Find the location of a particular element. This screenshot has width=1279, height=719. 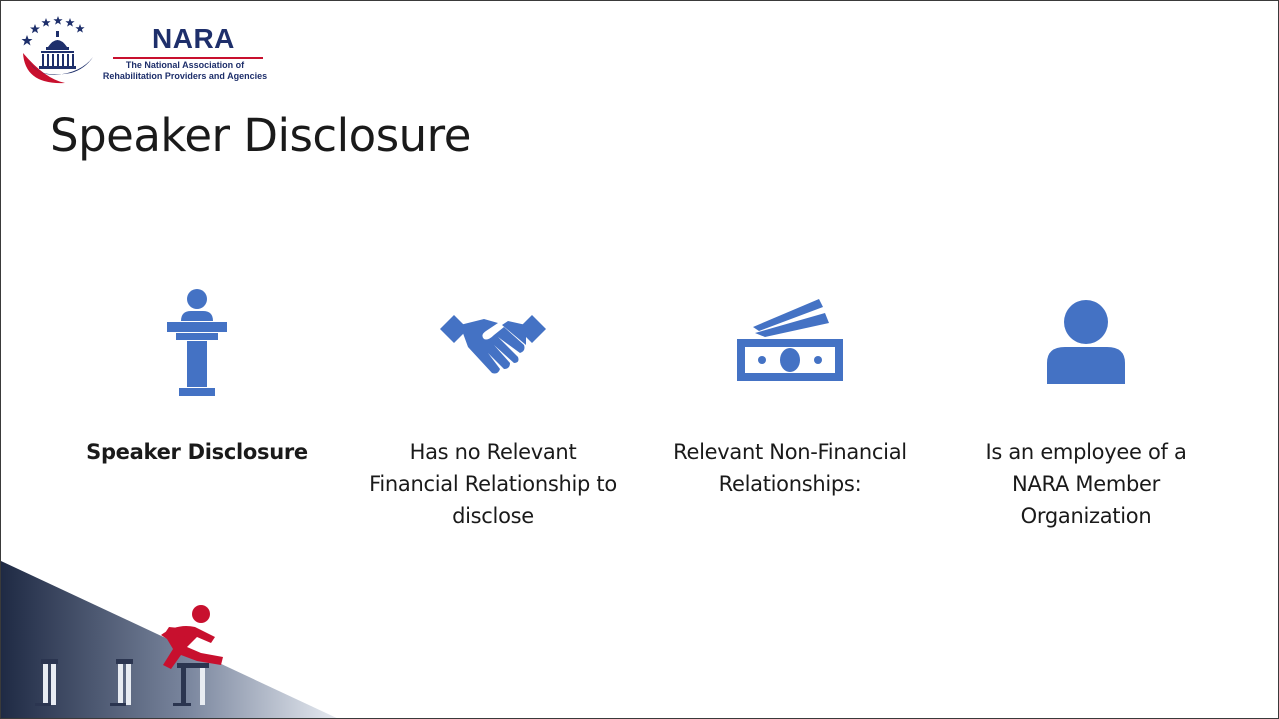

column-label: Speaker Disclosure is located at coordinates (197, 452).